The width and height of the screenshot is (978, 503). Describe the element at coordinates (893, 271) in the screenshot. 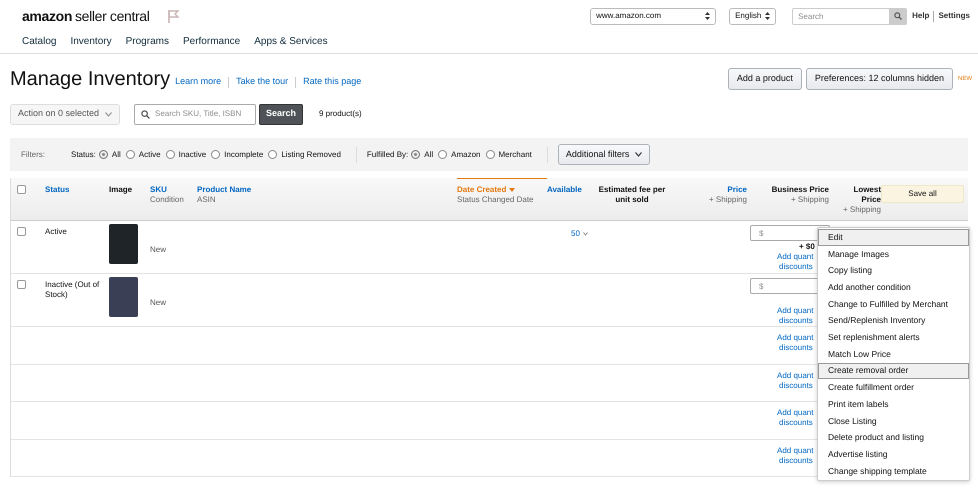

I see `menu-item: Copy listing` at that location.